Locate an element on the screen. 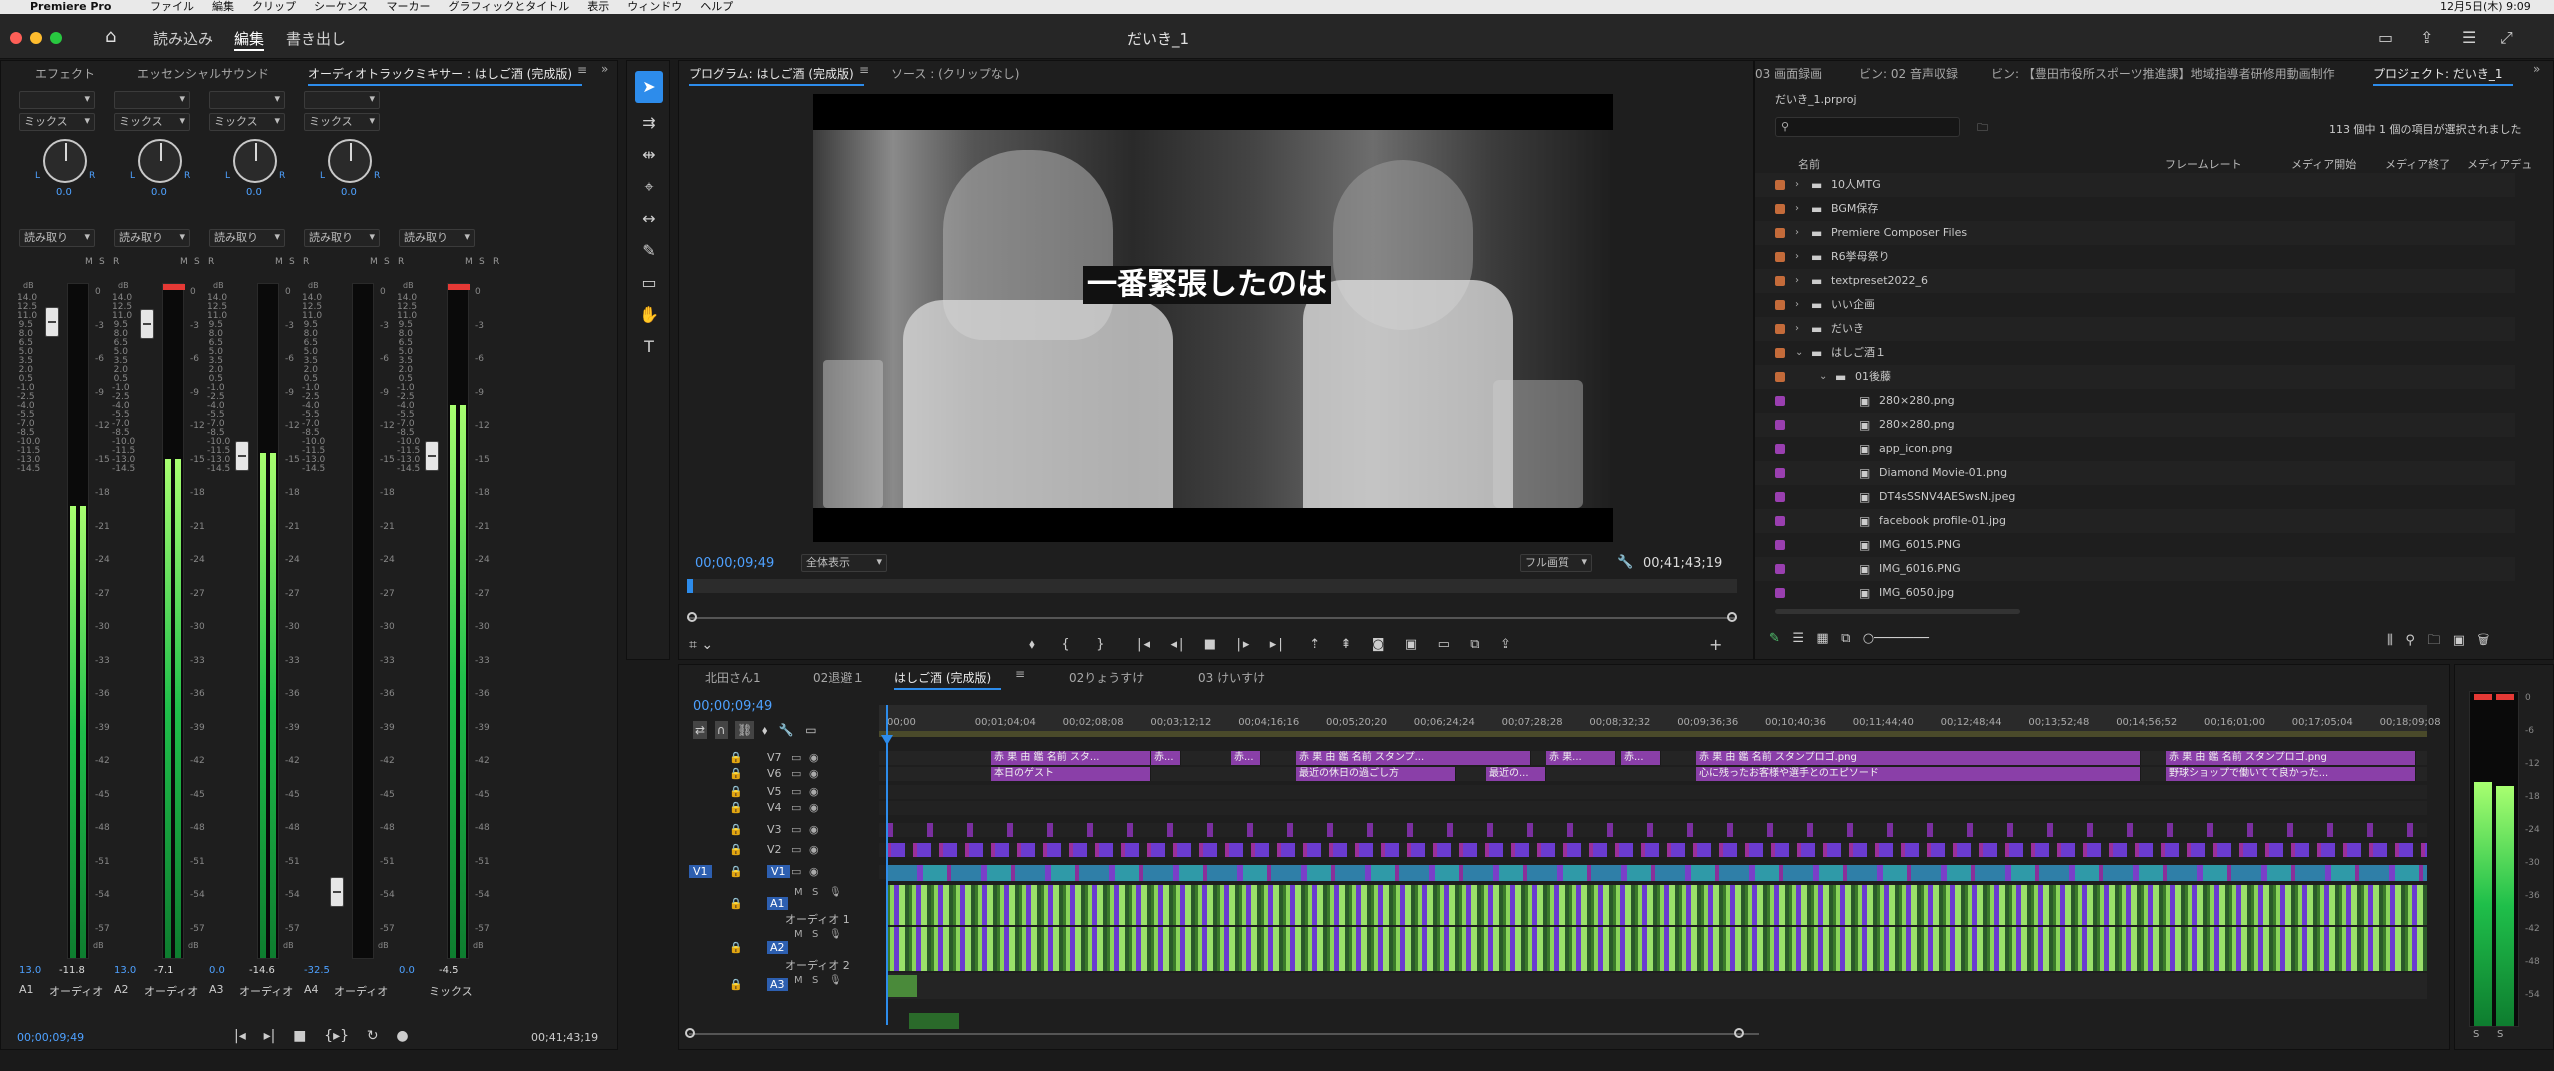  mixer-timecode: 00;00;09;49 is located at coordinates (50, 1037).